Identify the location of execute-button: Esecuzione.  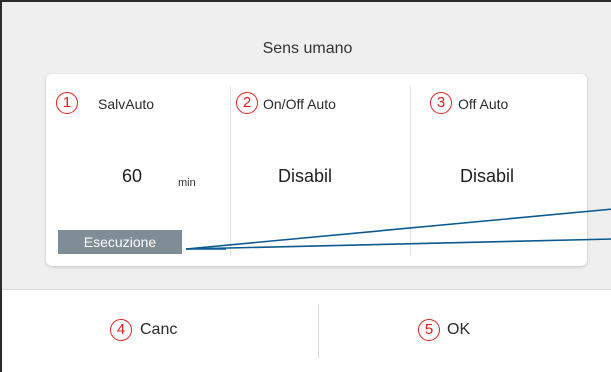
(120, 242).